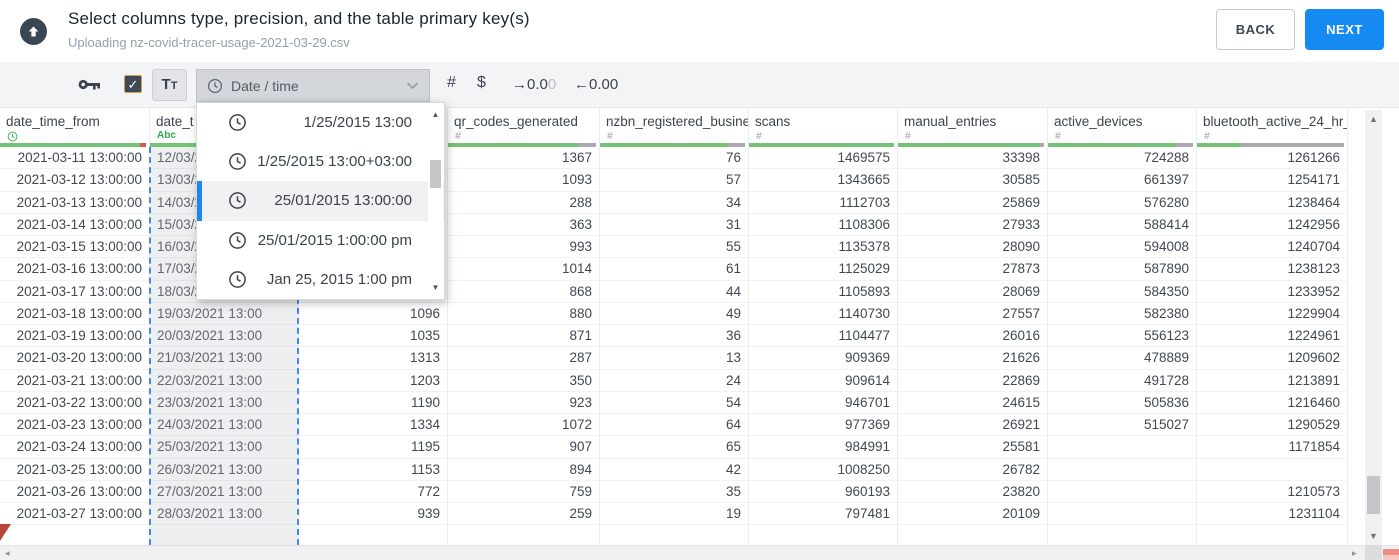  What do you see at coordinates (1122, 314) in the screenshot?
I see `table-cell: 582380` at bounding box center [1122, 314].